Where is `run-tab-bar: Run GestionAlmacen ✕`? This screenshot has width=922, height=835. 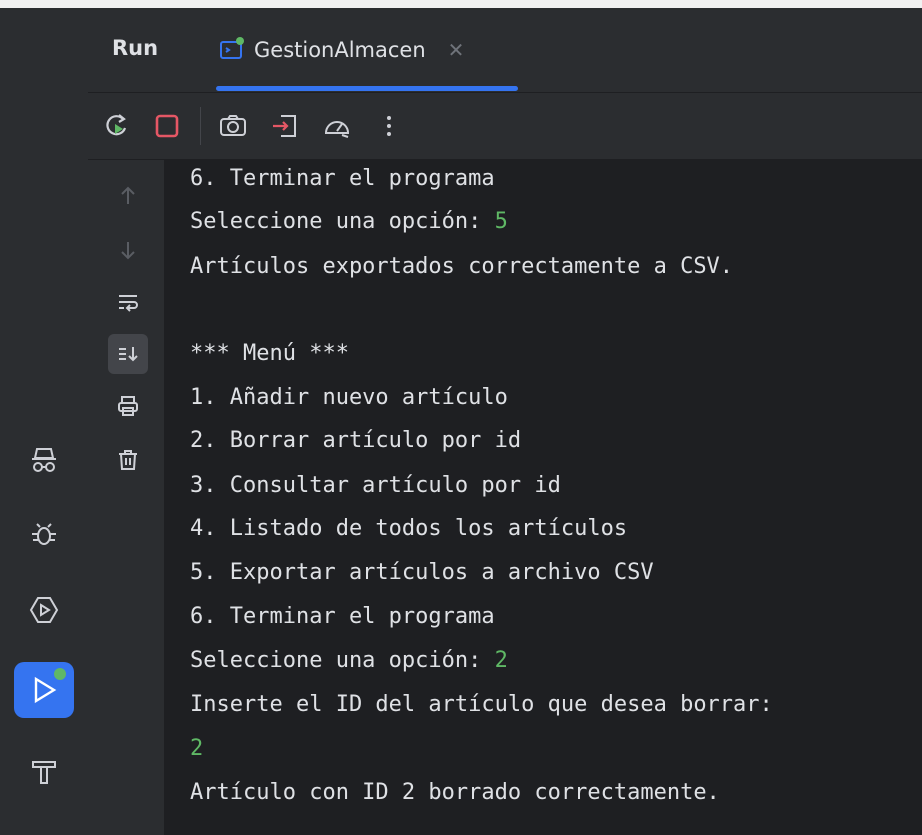
run-tab-bar: Run GestionAlmacen ✕ is located at coordinates (505, 50).